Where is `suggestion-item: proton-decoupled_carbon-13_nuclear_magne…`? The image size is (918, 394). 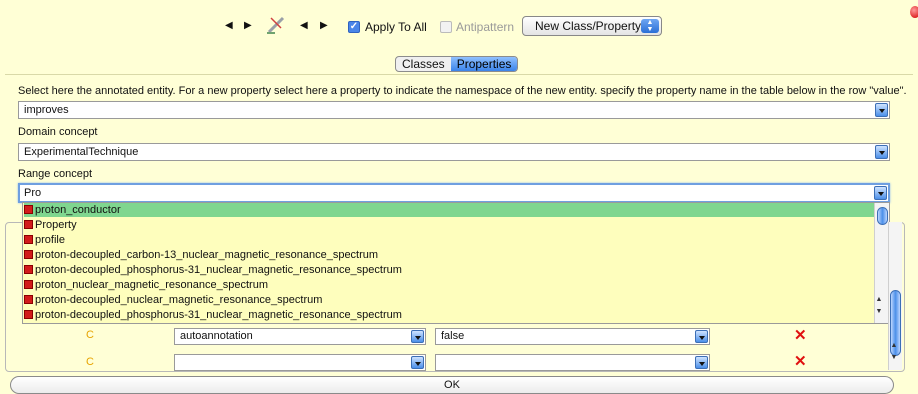
suggestion-item: proton-decoupled_carbon-13_nuclear_magne… is located at coordinates (201, 255).